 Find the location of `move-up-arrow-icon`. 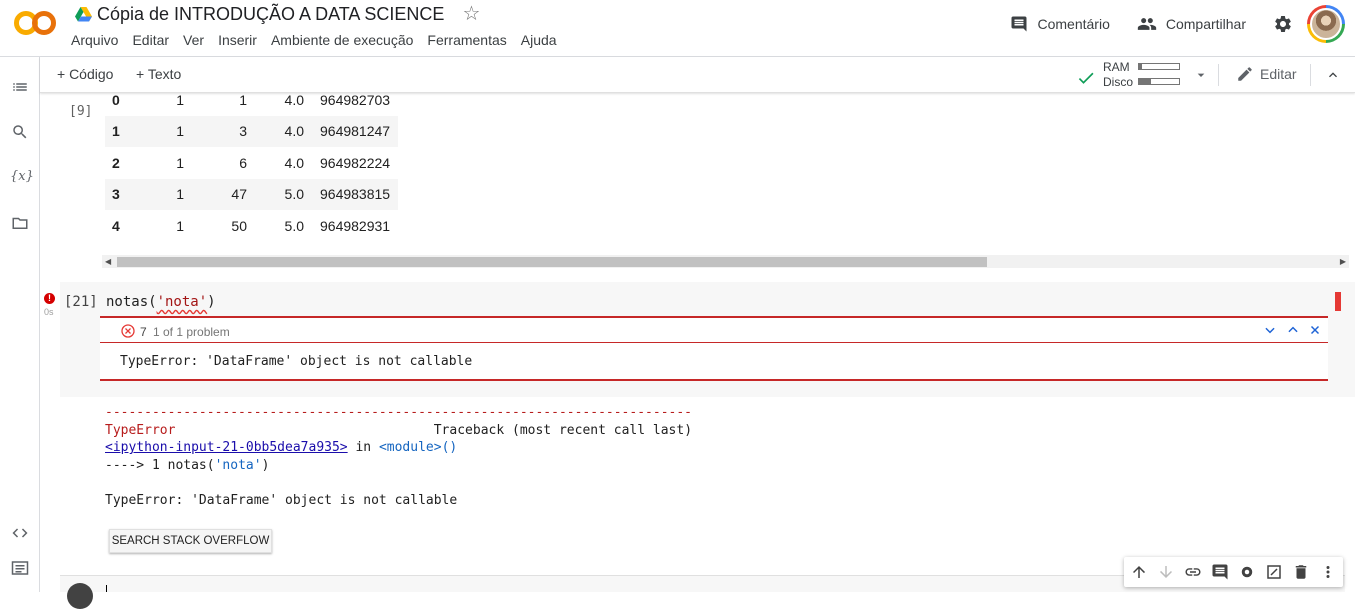

move-up-arrow-icon is located at coordinates (1139, 572).